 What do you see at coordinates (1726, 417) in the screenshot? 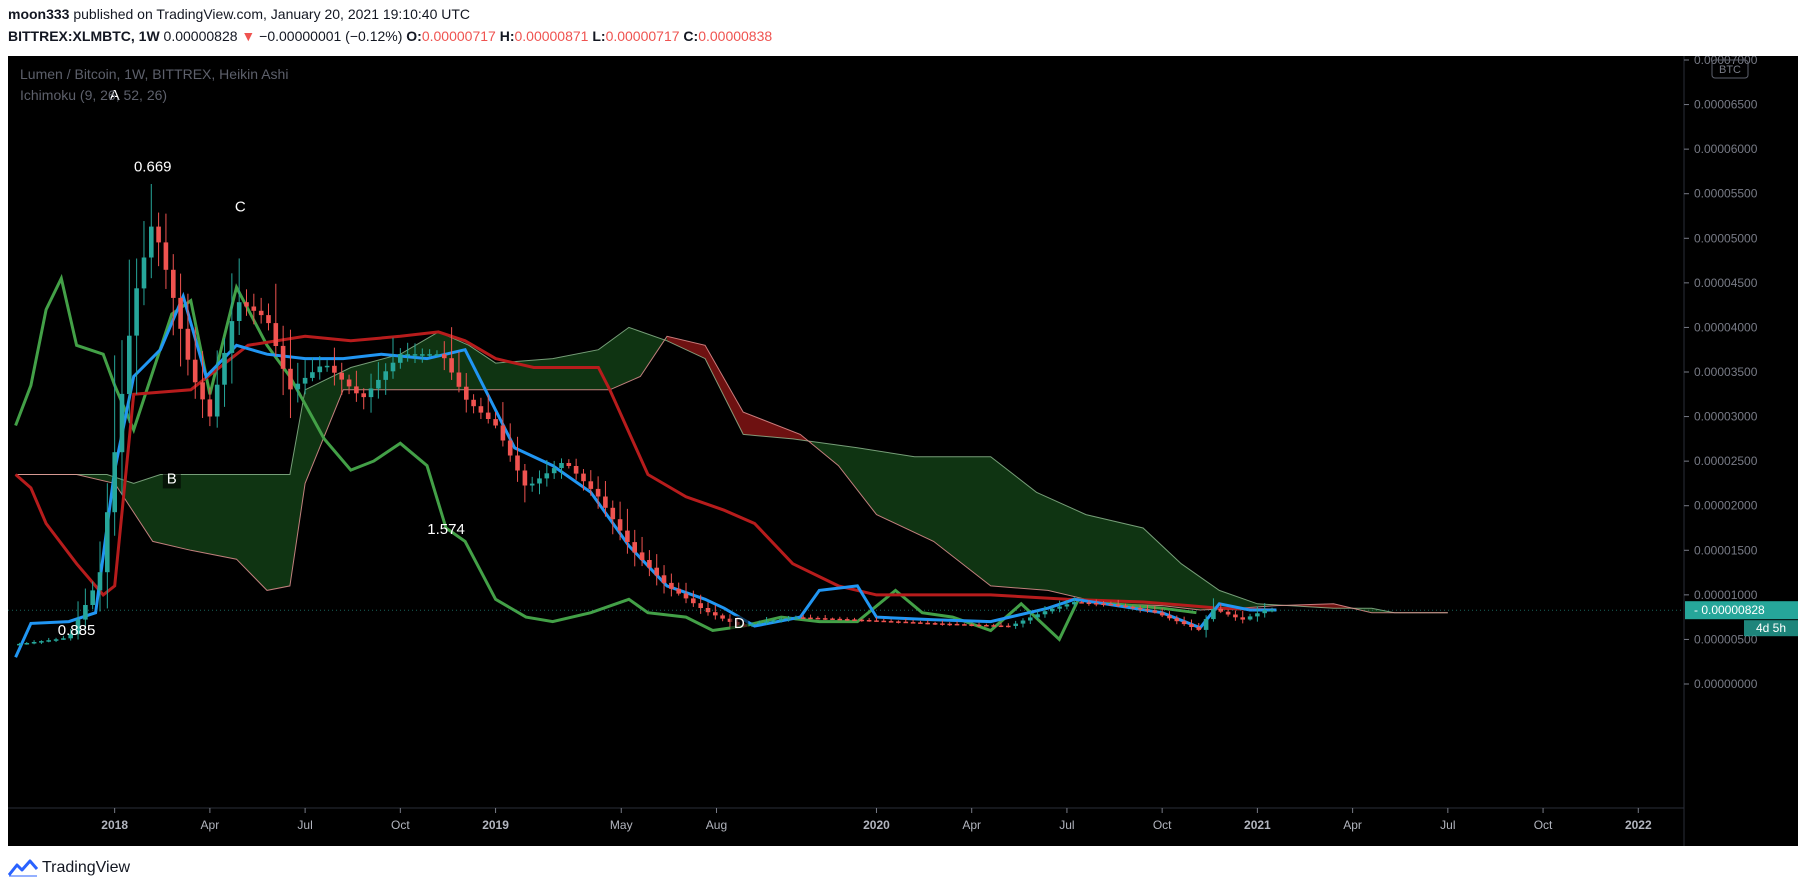
I see `y-tick-label: 0.00003000` at bounding box center [1726, 417].